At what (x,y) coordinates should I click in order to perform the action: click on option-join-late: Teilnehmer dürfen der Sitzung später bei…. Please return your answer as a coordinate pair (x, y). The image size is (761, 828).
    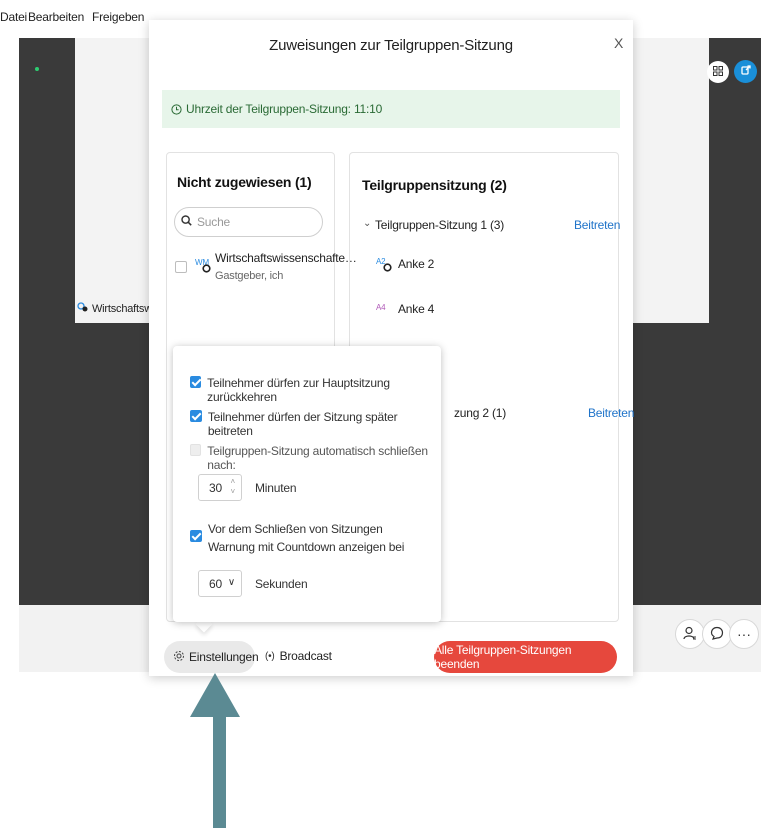
    Looking at the image, I should click on (315, 424).